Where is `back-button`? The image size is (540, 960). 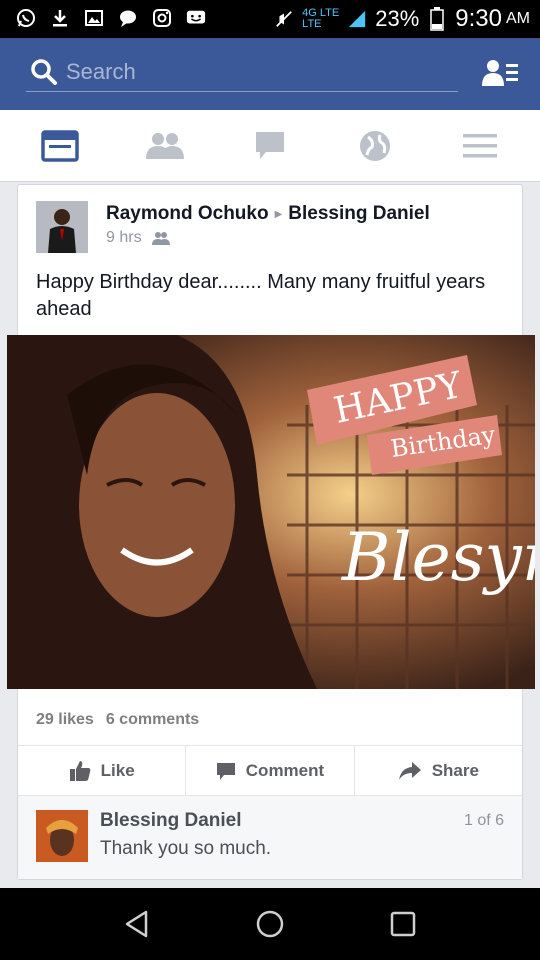 back-button is located at coordinates (137, 924).